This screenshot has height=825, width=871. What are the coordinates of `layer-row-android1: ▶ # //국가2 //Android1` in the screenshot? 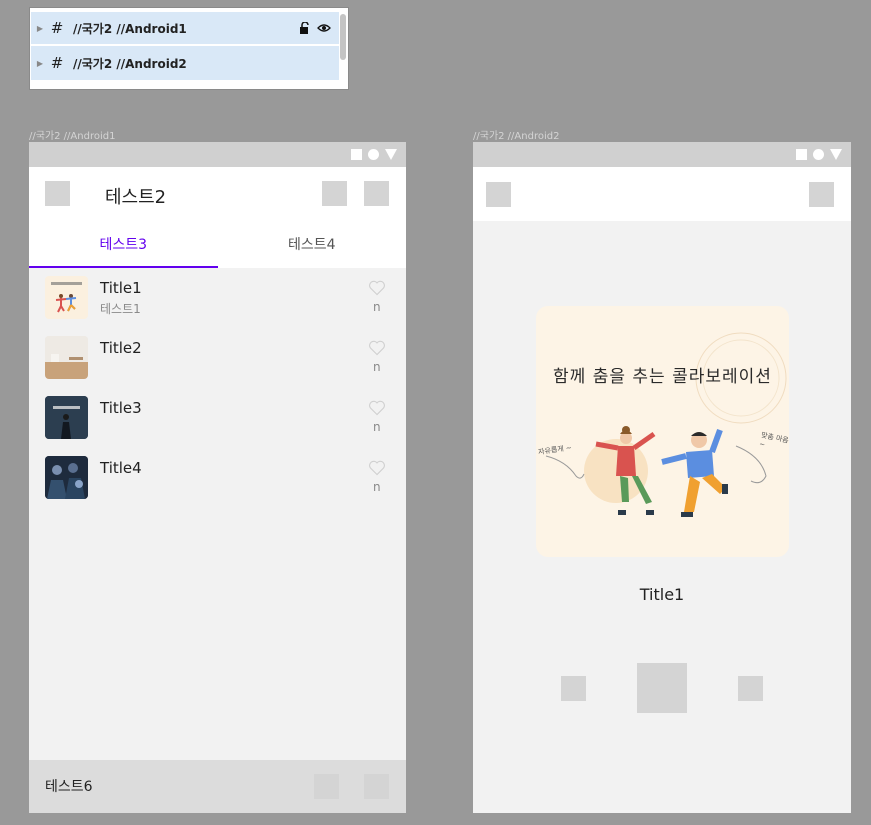 It's located at (185, 28).